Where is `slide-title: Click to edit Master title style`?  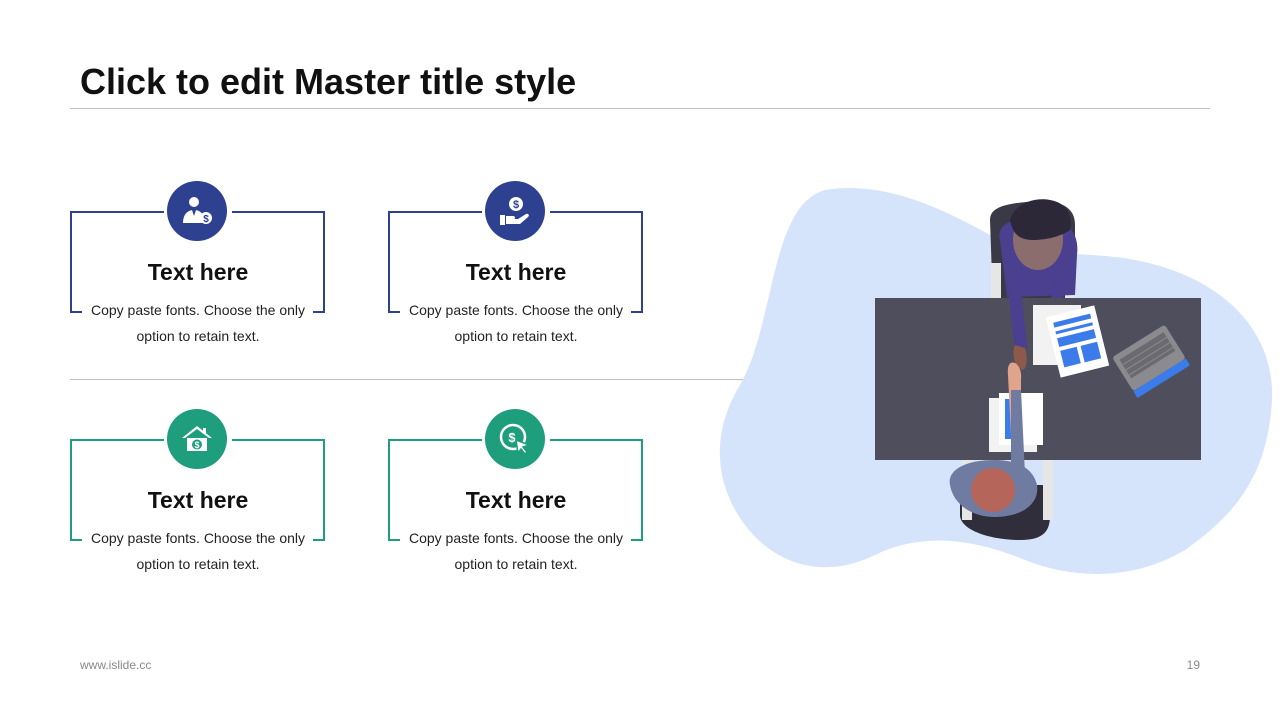 slide-title: Click to edit Master title style is located at coordinates (328, 82).